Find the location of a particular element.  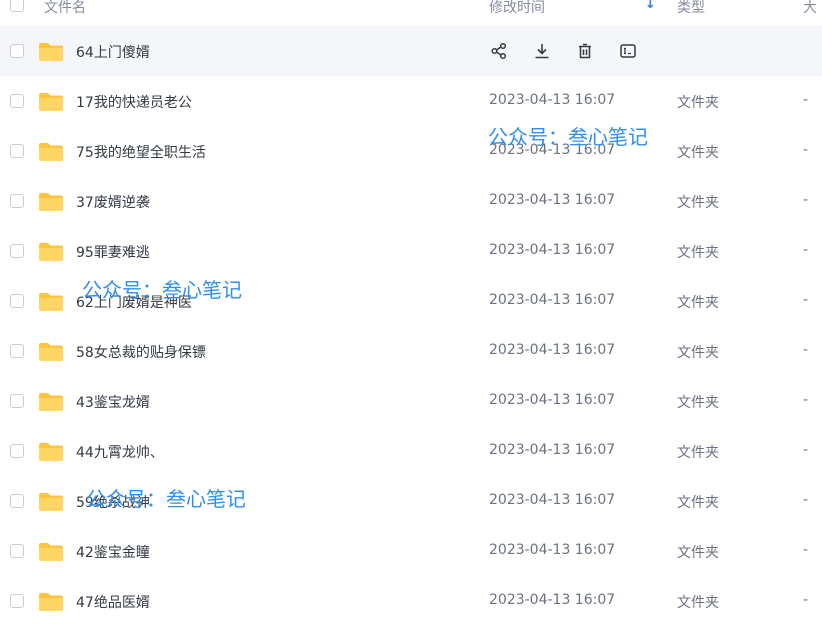

row-actions is located at coordinates (574, 51).